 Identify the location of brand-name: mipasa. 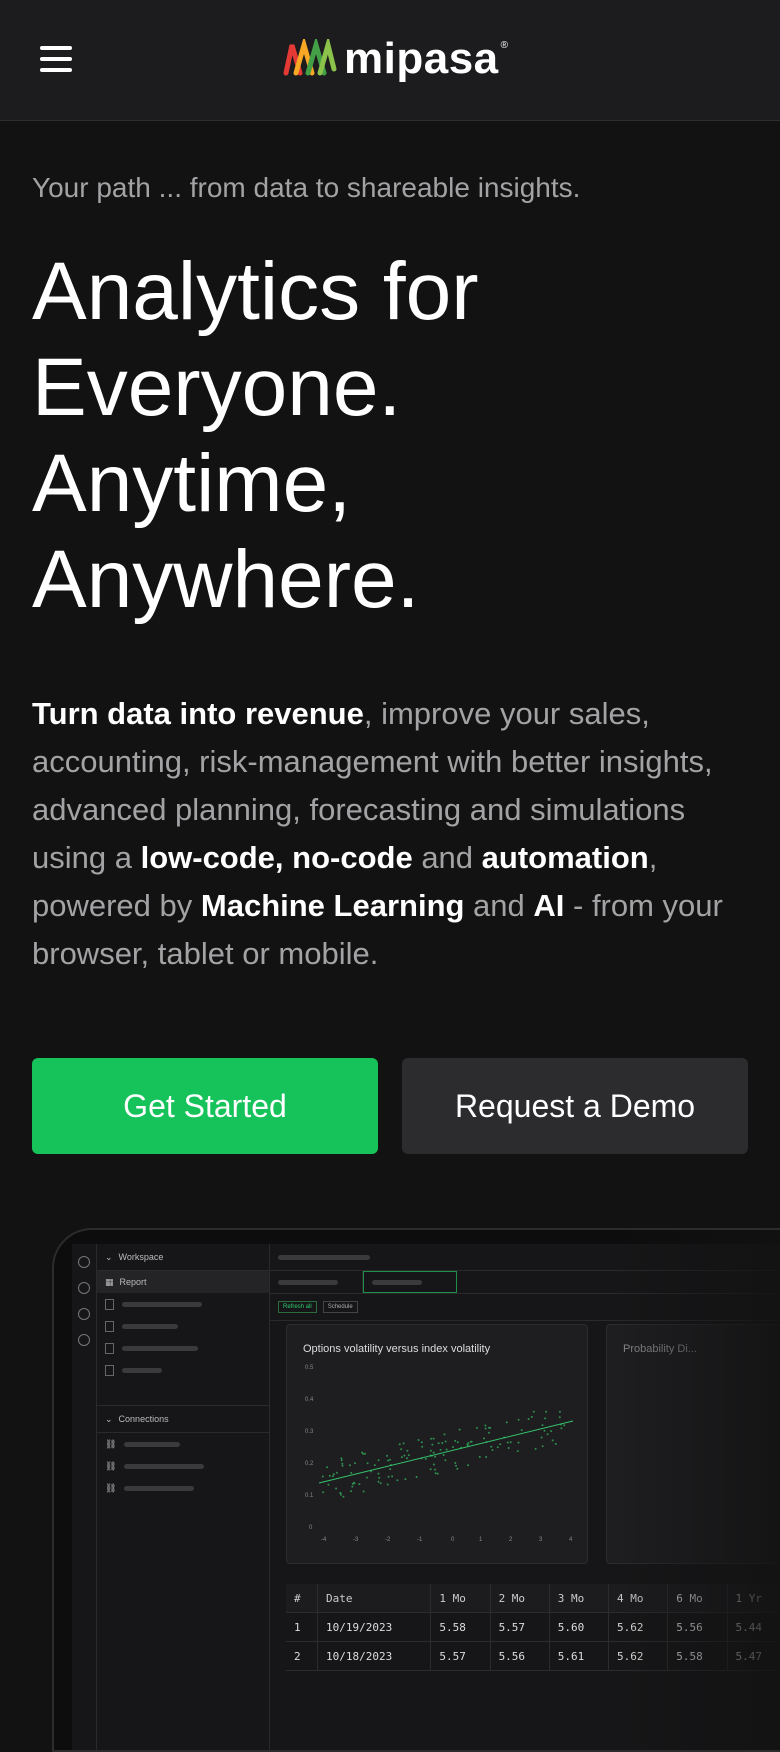
(421, 58).